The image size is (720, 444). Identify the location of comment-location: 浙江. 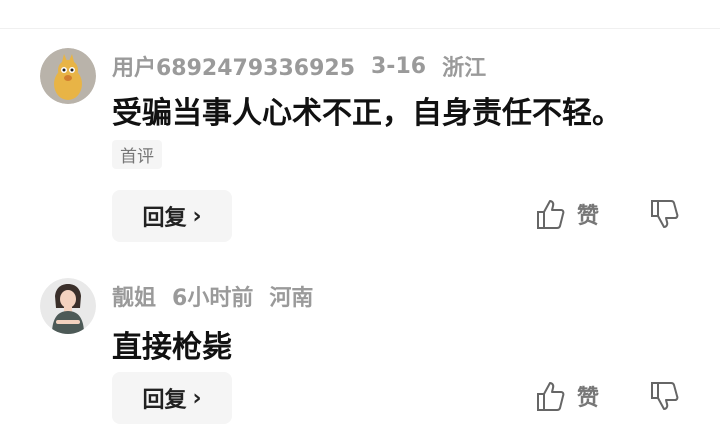
(464, 68).